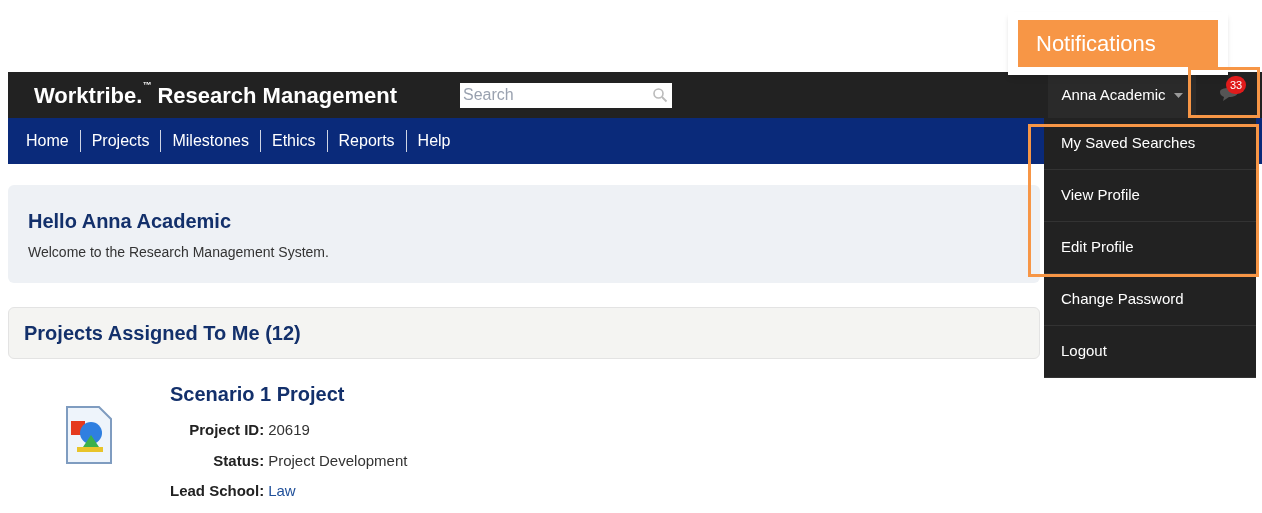  What do you see at coordinates (89, 435) in the screenshot?
I see `document-icon` at bounding box center [89, 435].